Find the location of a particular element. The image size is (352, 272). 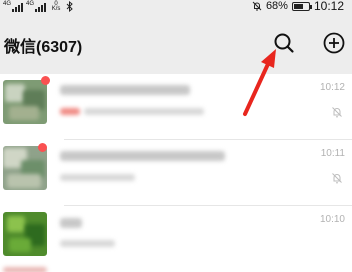

status-right-icons: 68% 10:12 is located at coordinates (298, 6).